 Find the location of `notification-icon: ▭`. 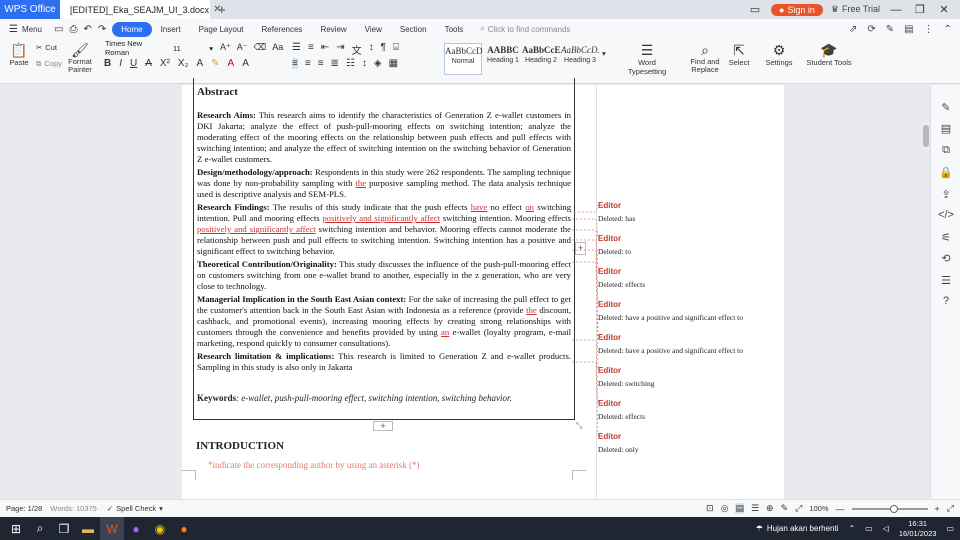

notification-icon: ▭ is located at coordinates (950, 528).